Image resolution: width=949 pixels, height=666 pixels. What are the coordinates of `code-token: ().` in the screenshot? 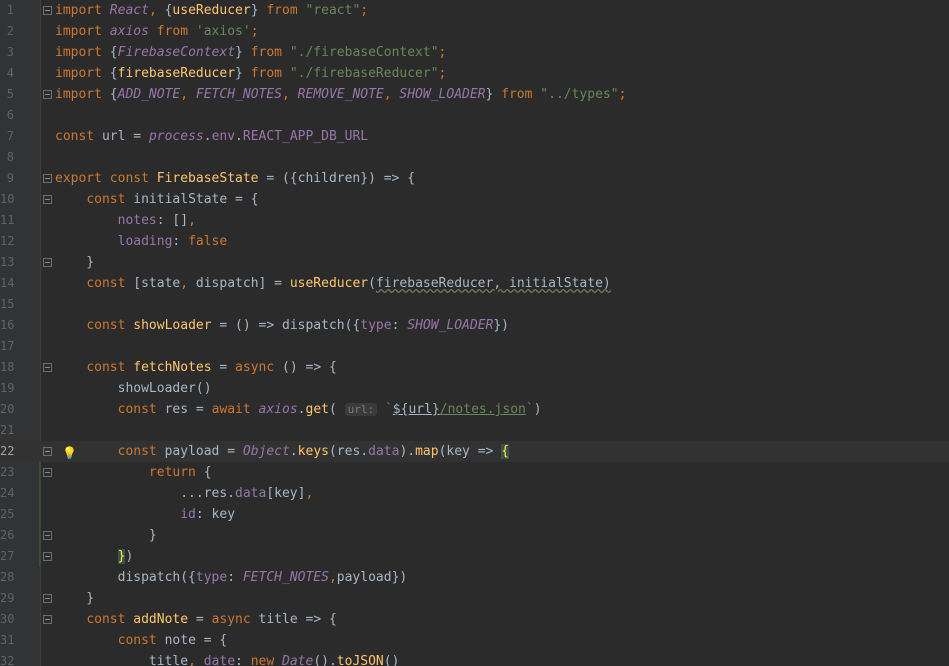 It's located at (325, 660).